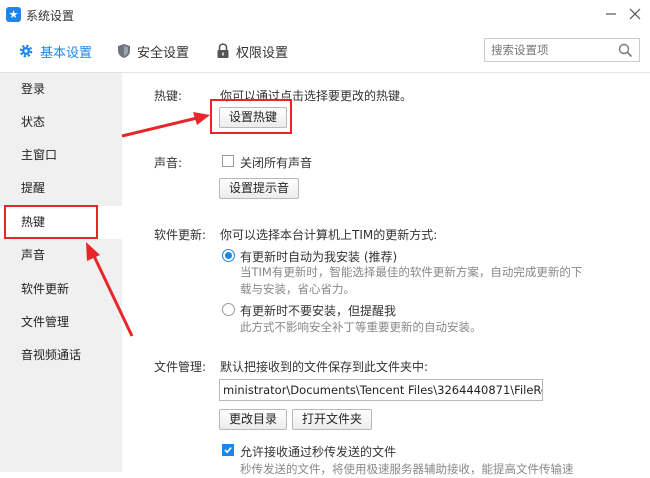 The image size is (650, 478). What do you see at coordinates (316, 96) in the screenshot?
I see `hotkey-description: 你可以通过点击选择要更改的热键。` at bounding box center [316, 96].